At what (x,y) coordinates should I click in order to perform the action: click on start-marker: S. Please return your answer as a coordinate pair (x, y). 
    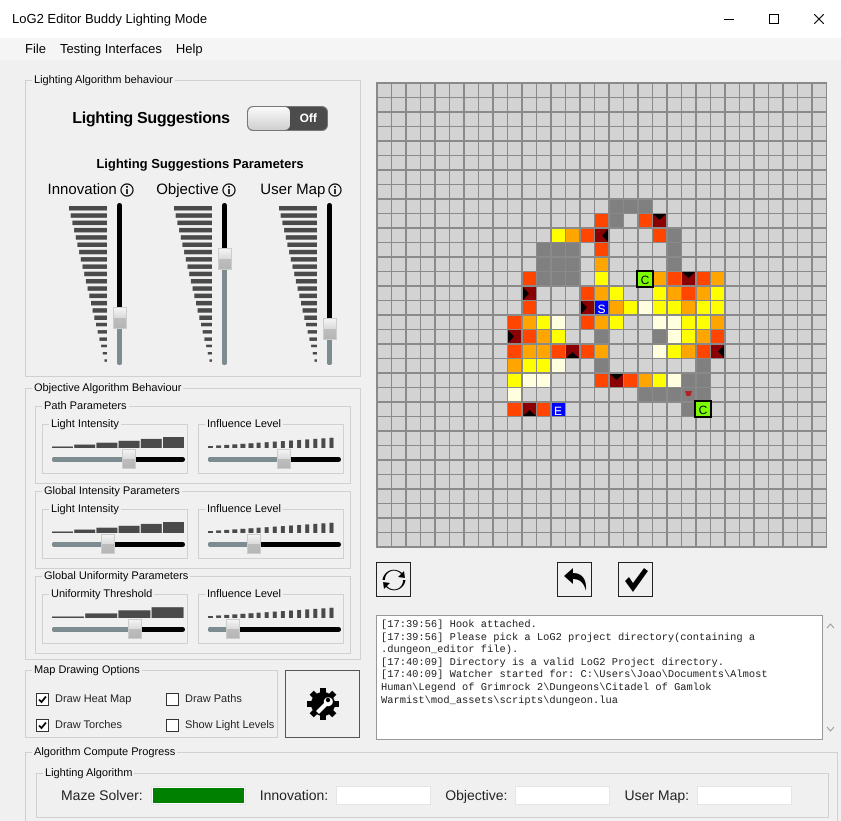
    Looking at the image, I should click on (601, 307).